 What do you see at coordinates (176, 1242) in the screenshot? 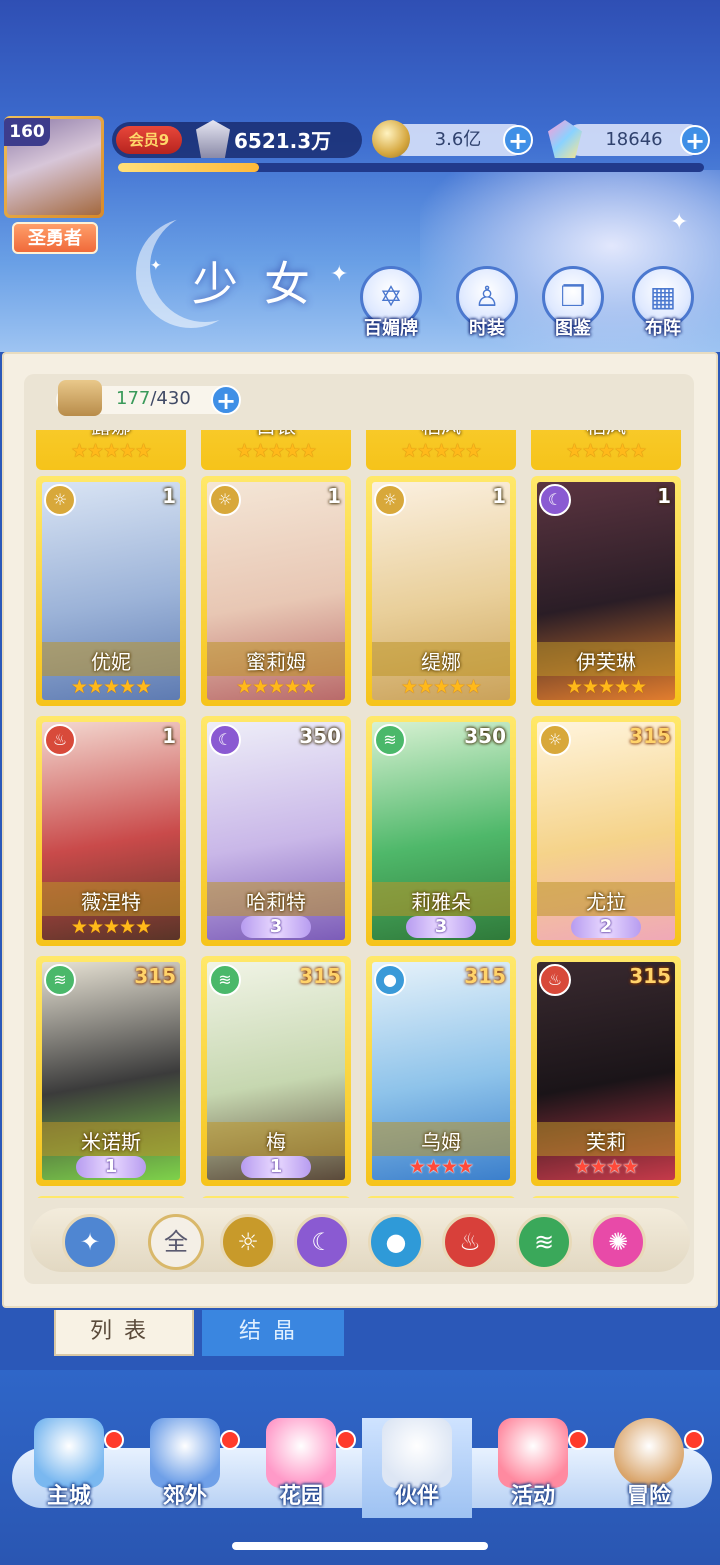
I see `filter-all-button: 全` at bounding box center [176, 1242].